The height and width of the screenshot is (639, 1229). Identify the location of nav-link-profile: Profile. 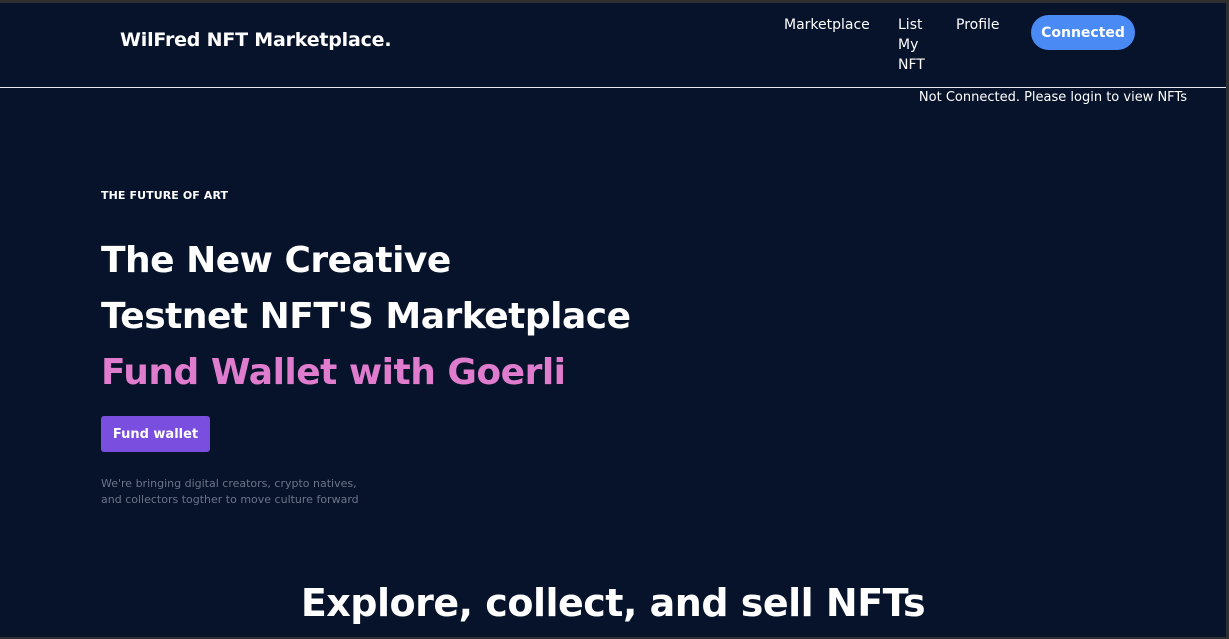
(978, 25).